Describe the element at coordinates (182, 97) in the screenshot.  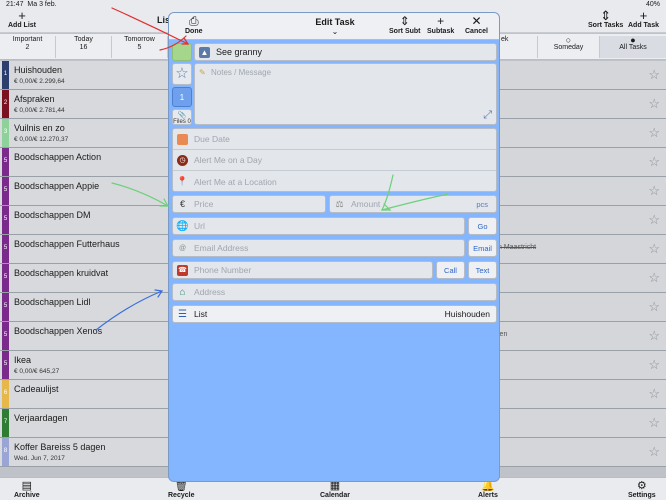
I see `priority-button: 1` at that location.